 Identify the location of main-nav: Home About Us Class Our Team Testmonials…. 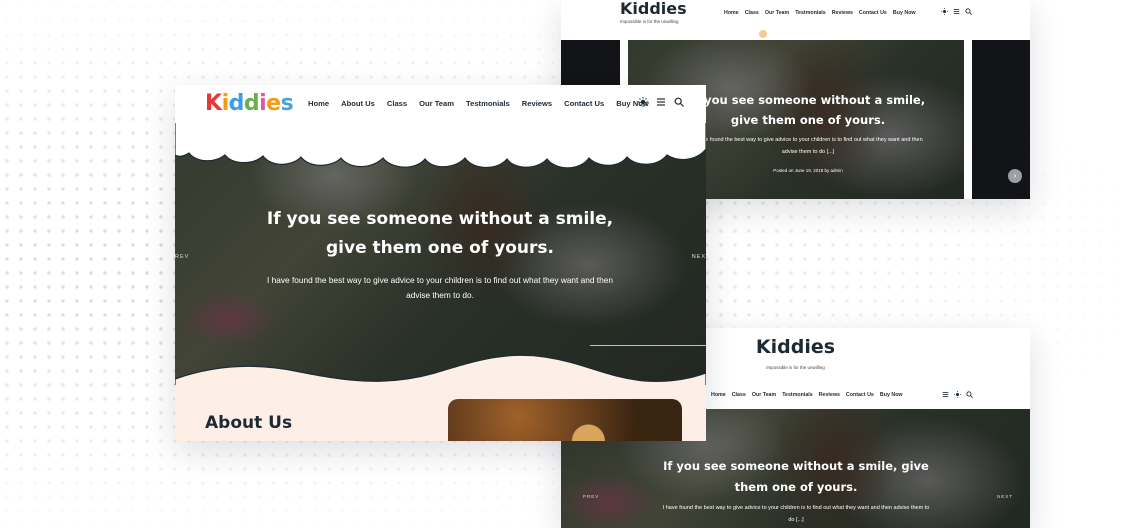
(478, 103).